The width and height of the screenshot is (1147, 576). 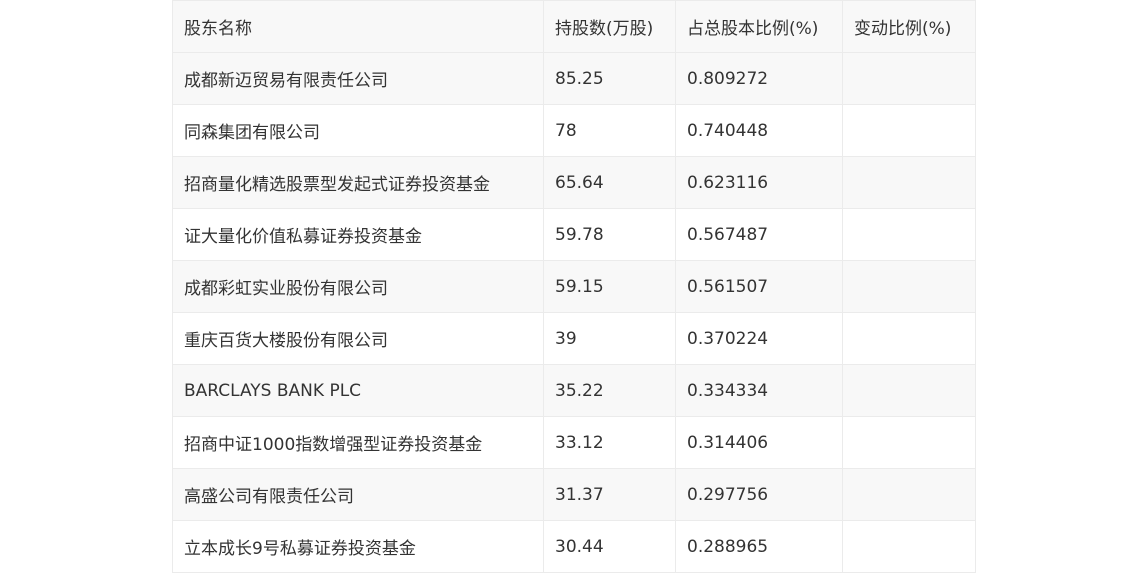 What do you see at coordinates (358, 130) in the screenshot?
I see `cell-shareholder-name: 同森集团有限公司` at bounding box center [358, 130].